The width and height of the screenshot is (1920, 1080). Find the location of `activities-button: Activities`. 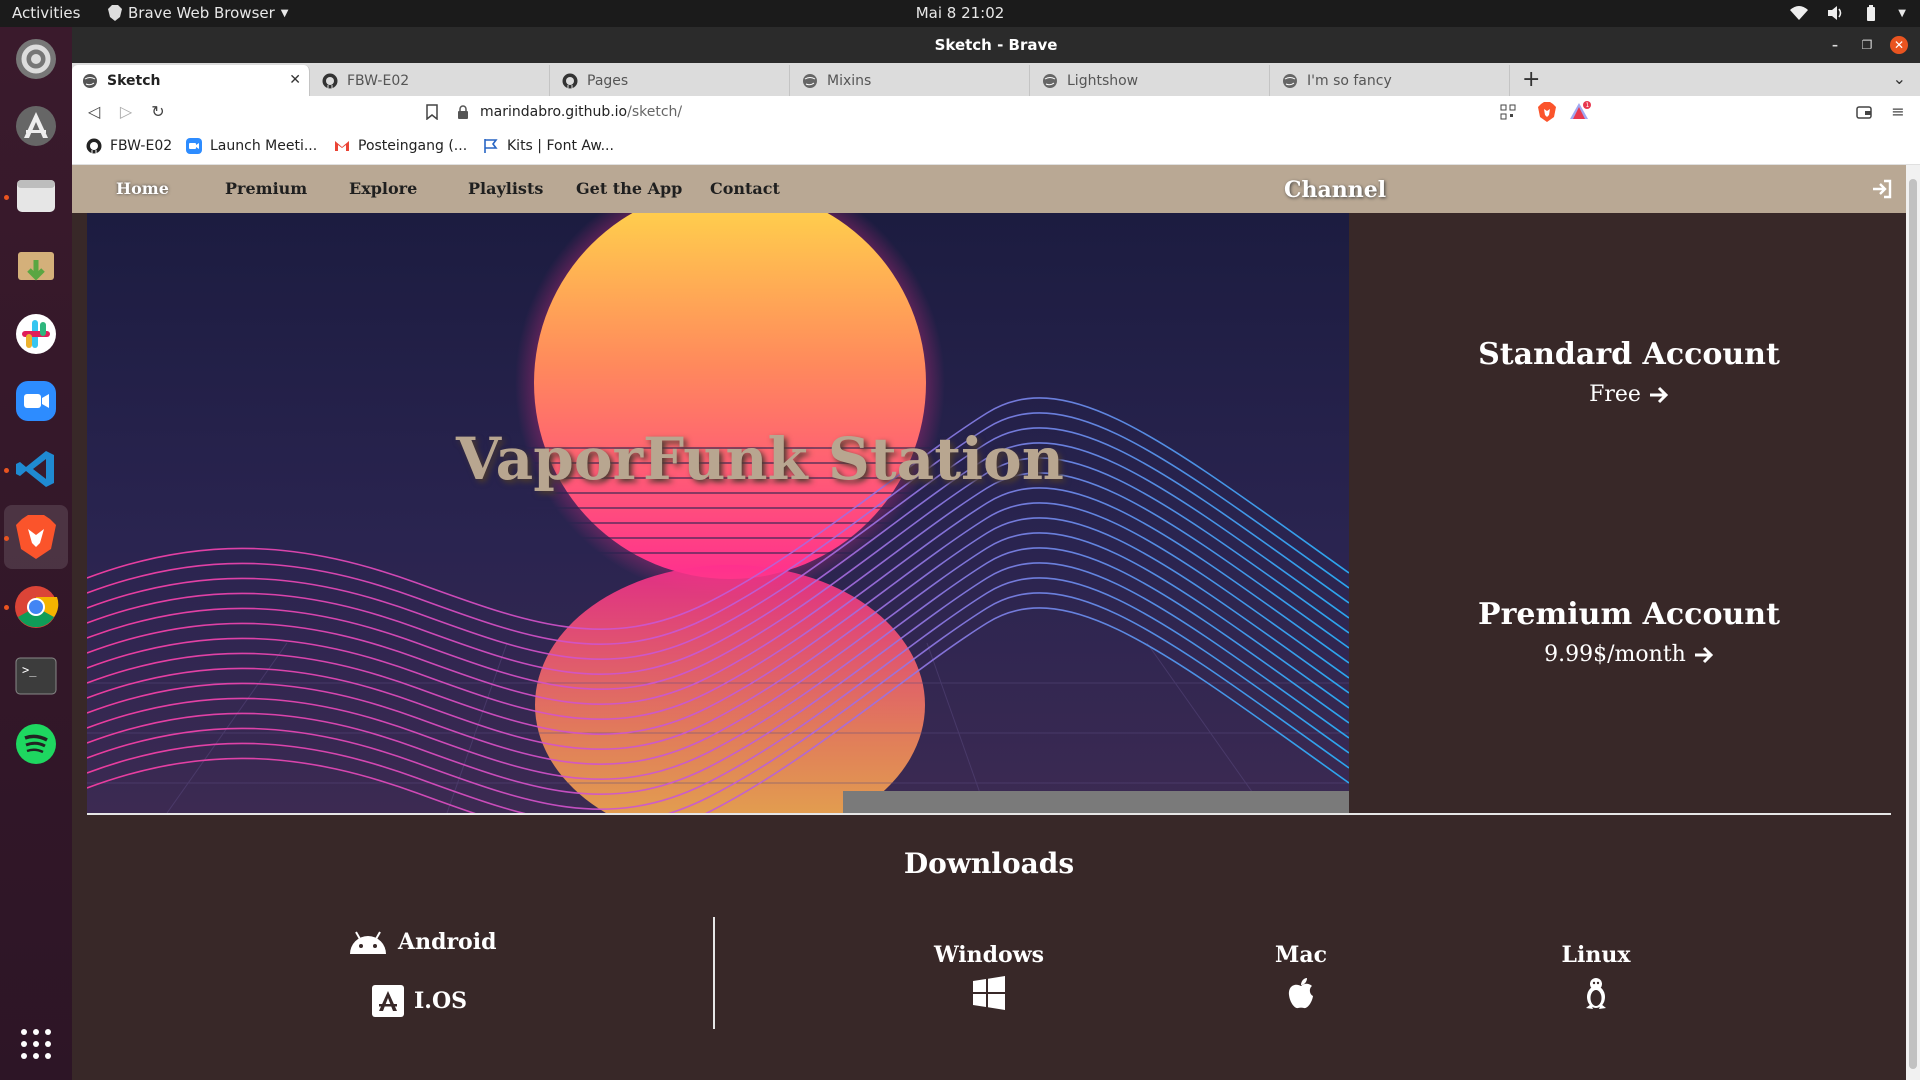

activities-button: Activities is located at coordinates (46, 13).